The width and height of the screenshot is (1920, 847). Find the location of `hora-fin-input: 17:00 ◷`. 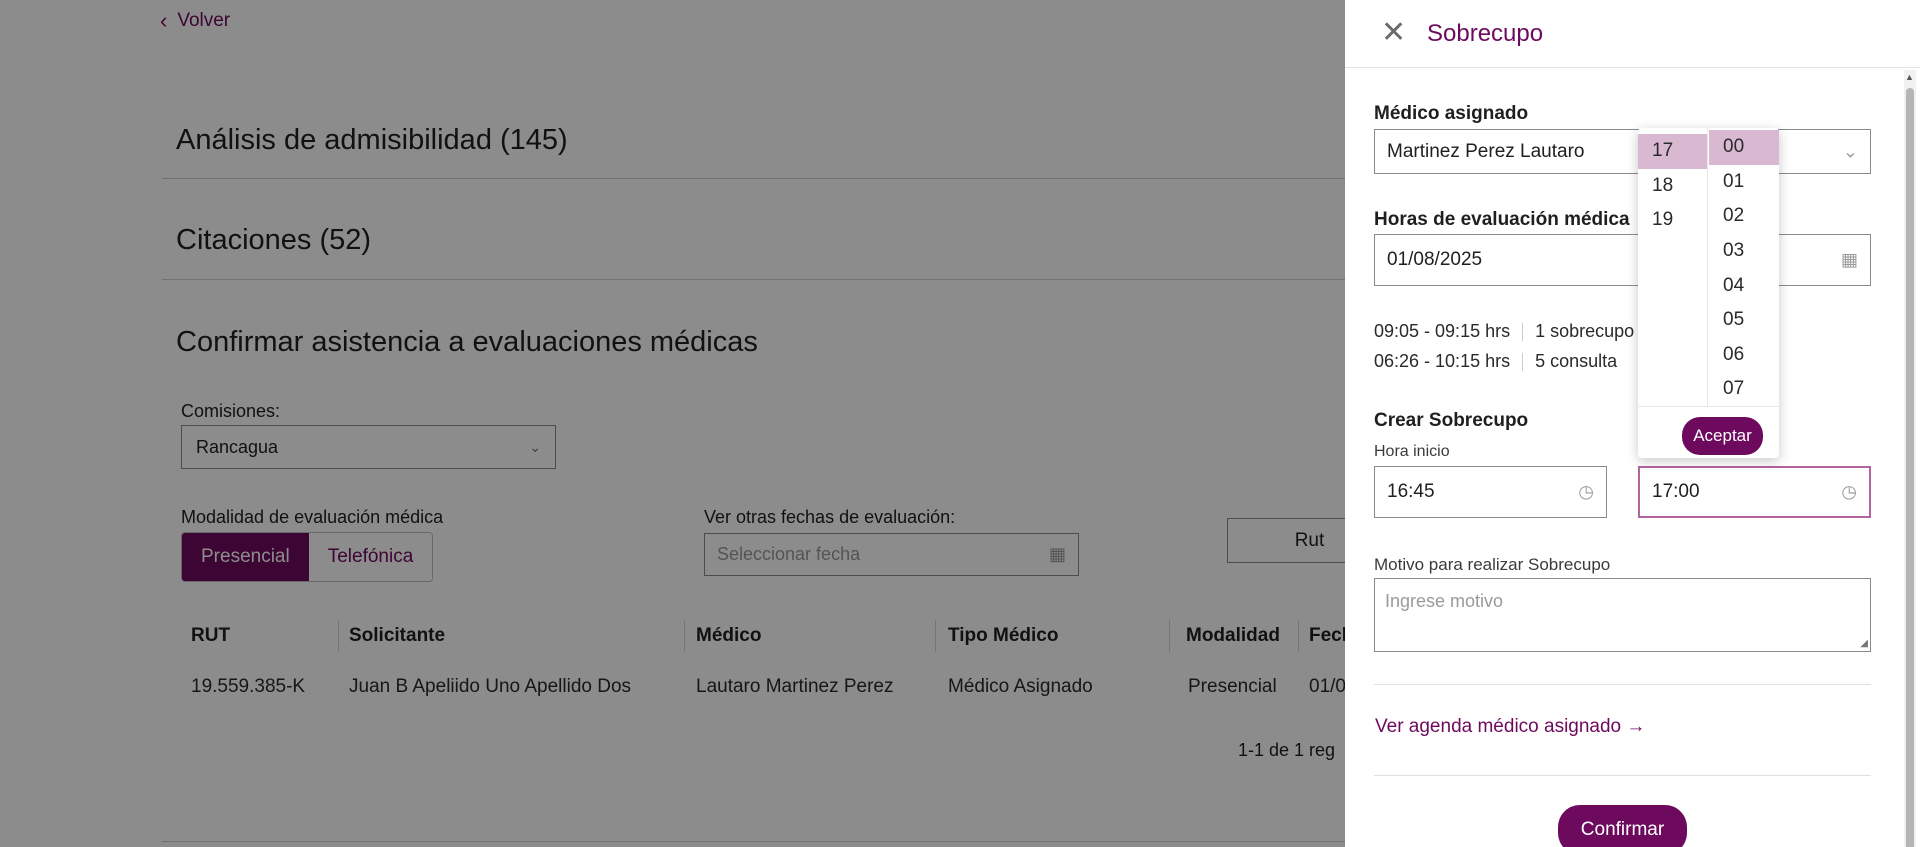

hora-fin-input: 17:00 ◷ is located at coordinates (1754, 492).